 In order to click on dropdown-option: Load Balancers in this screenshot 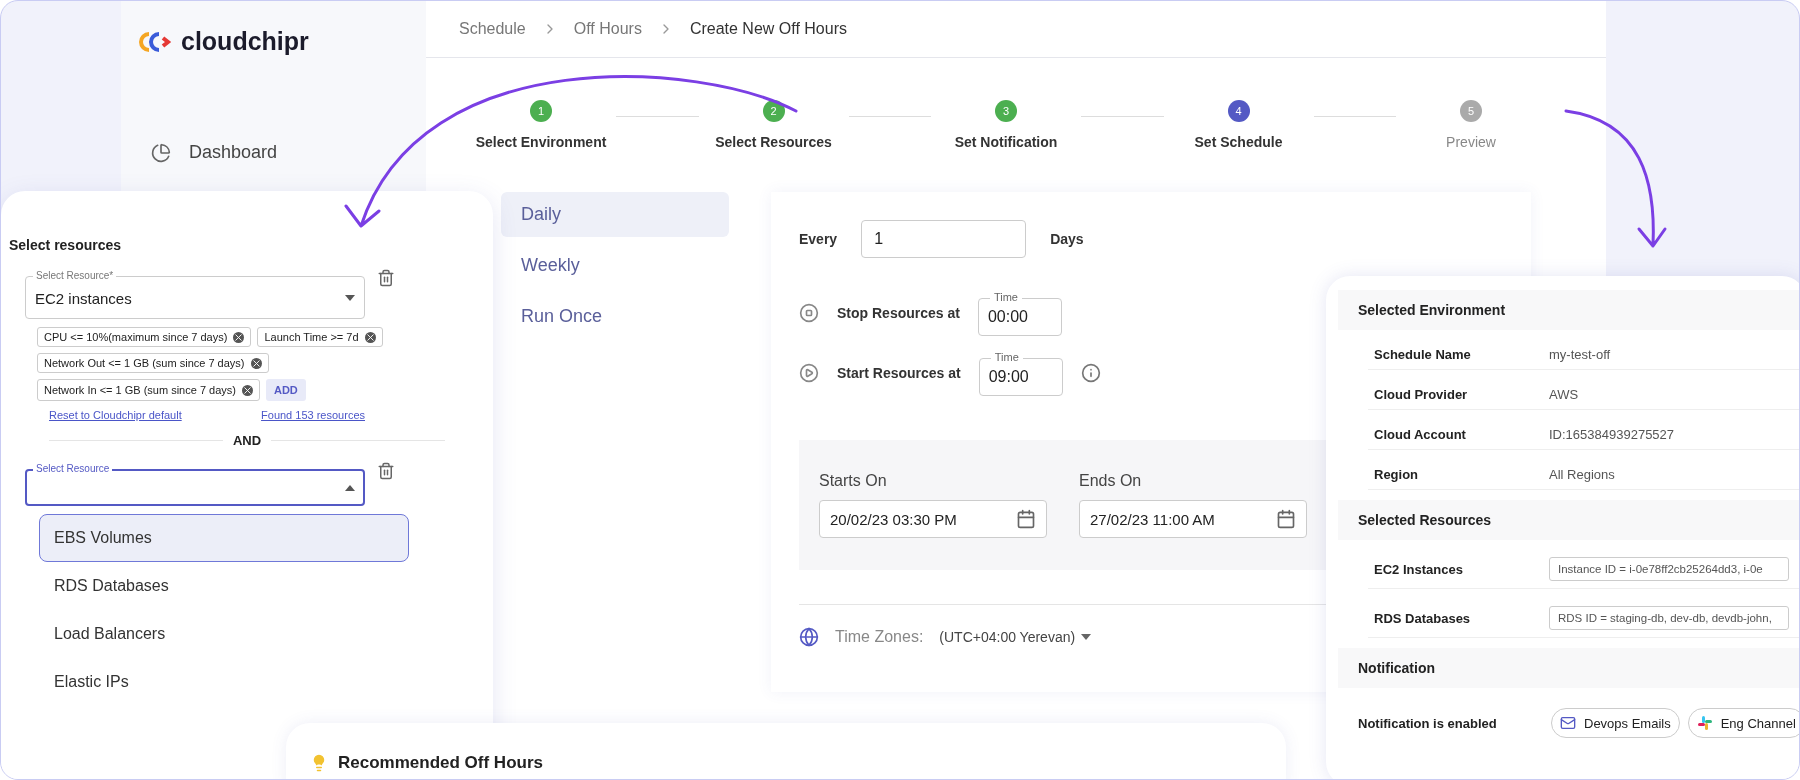, I will do `click(224, 634)`.